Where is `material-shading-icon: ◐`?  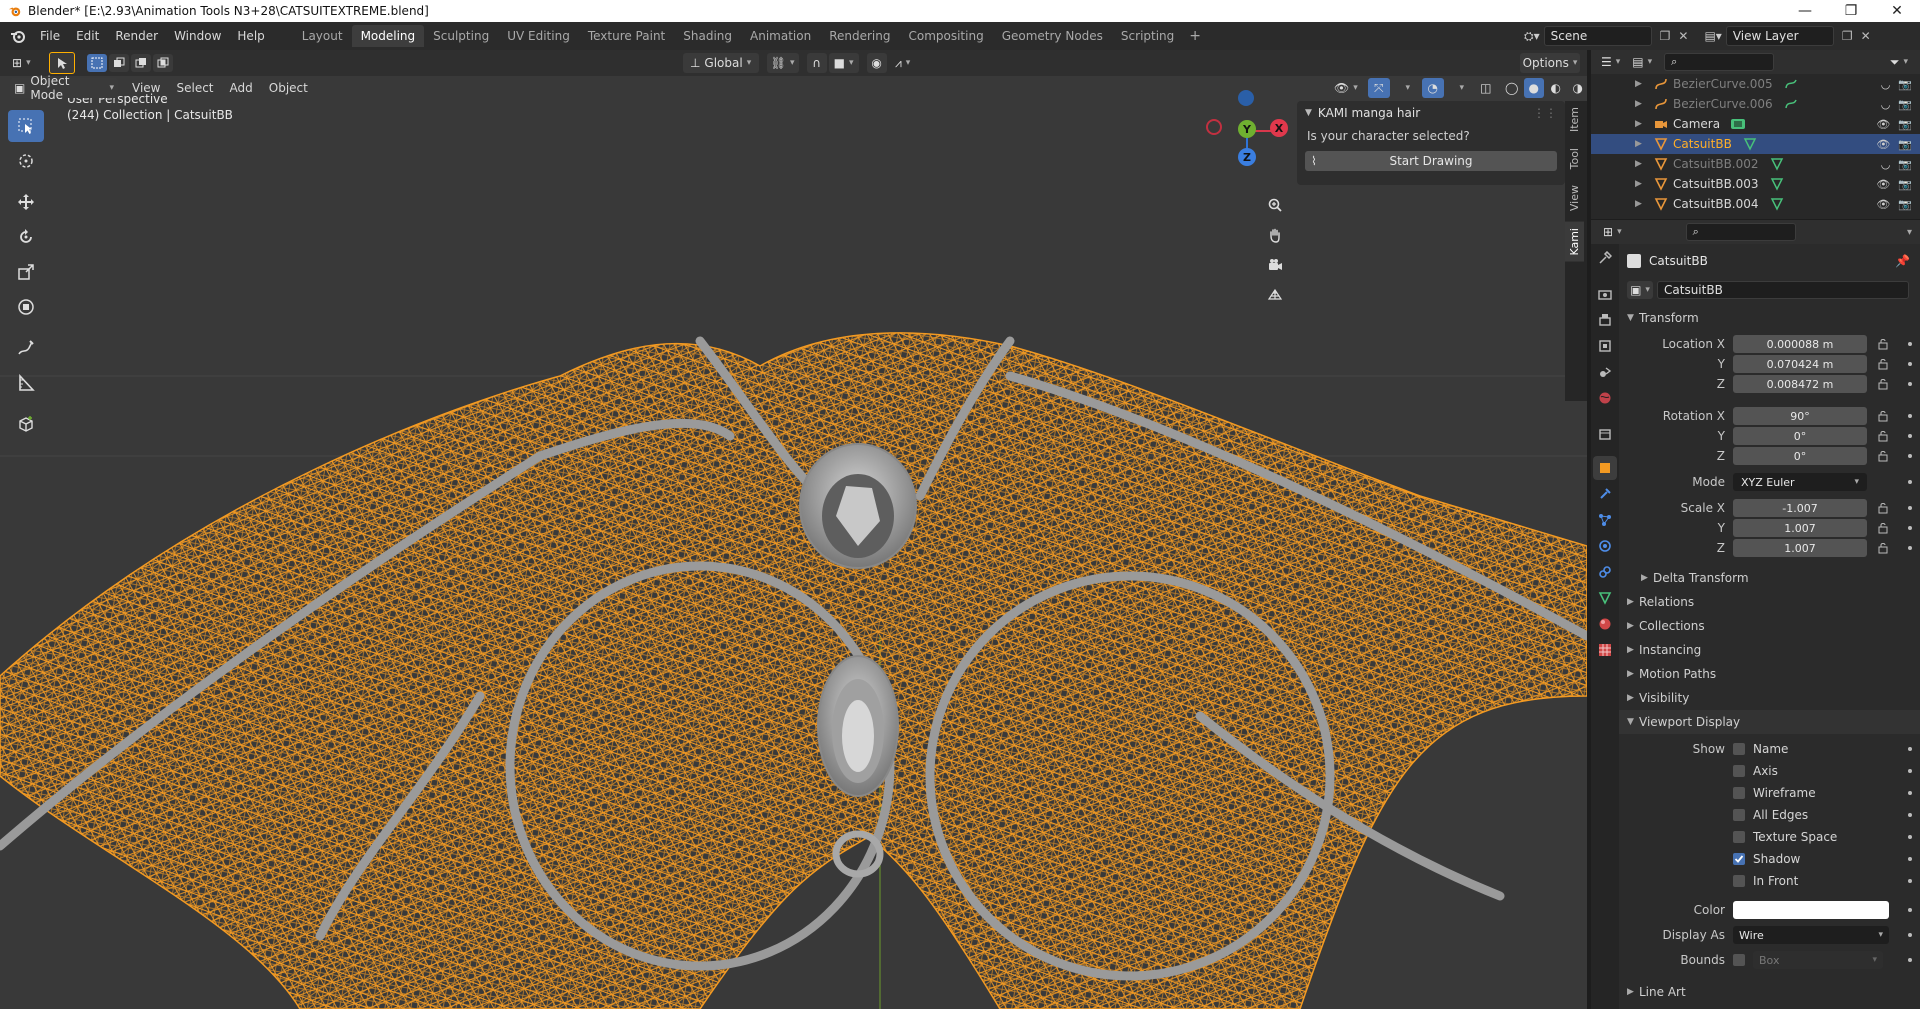
material-shading-icon: ◐ is located at coordinates (1556, 88).